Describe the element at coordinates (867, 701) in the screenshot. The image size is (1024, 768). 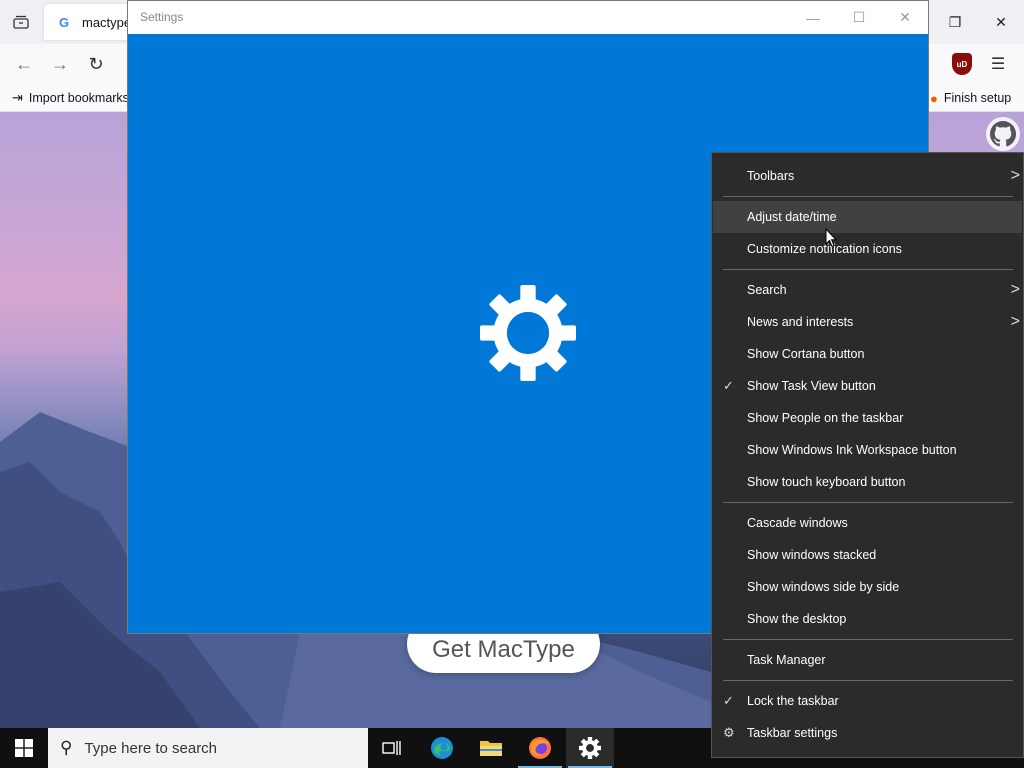
I see `menu-item-lock-the-taskbar: ✓ Lock the taskbar` at that location.